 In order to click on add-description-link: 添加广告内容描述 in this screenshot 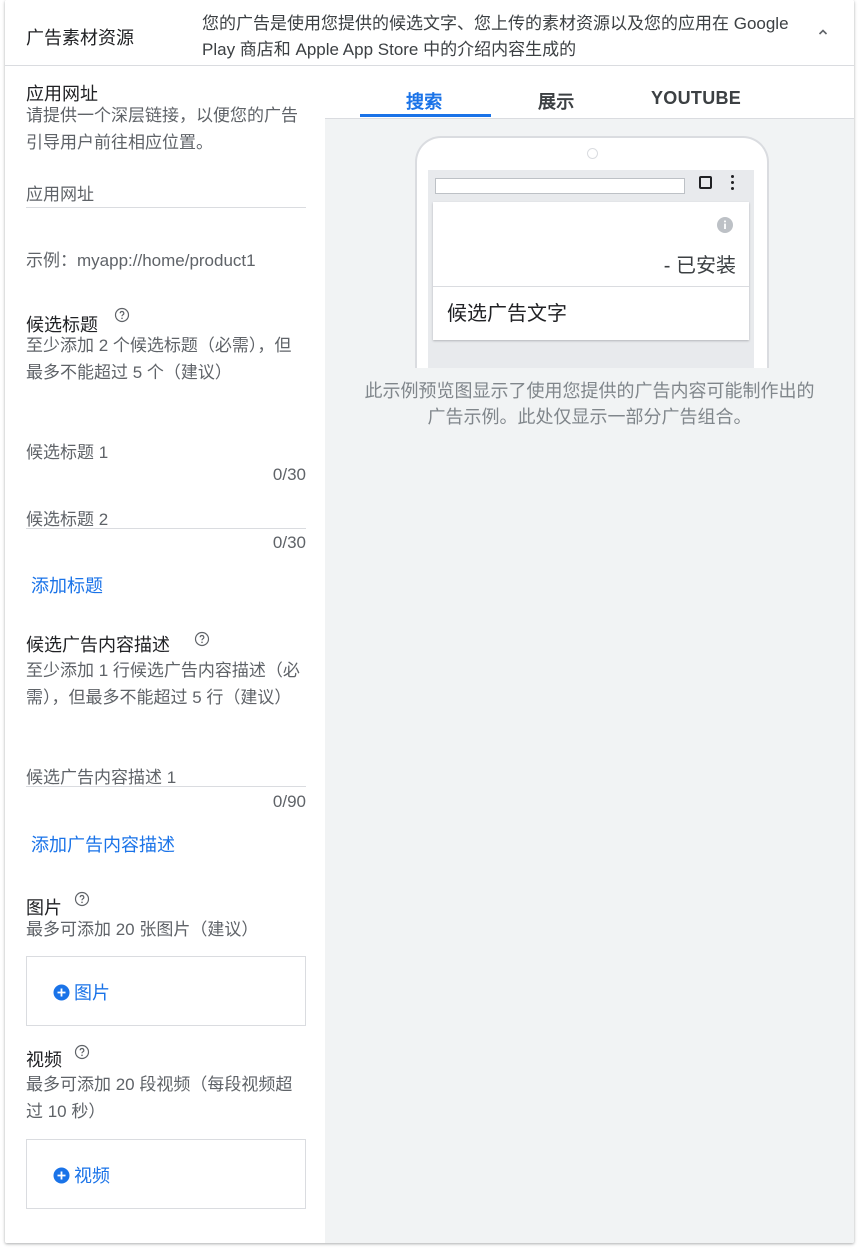, I will do `click(103, 844)`.